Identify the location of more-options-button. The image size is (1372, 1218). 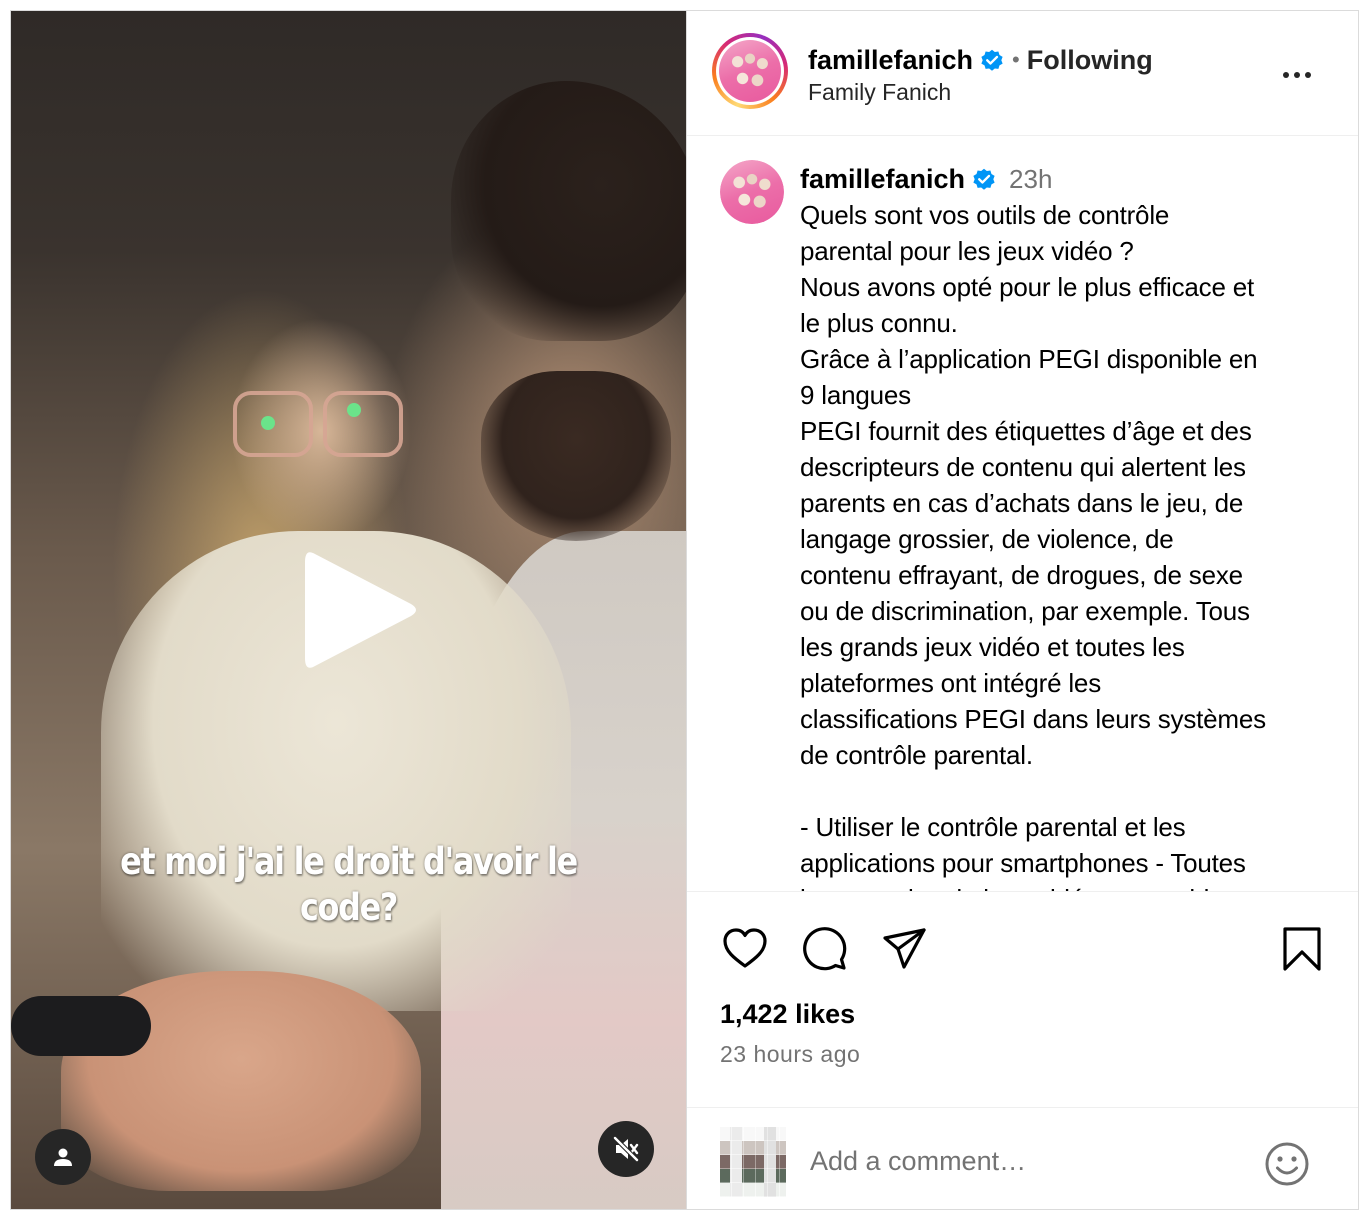
(1301, 75).